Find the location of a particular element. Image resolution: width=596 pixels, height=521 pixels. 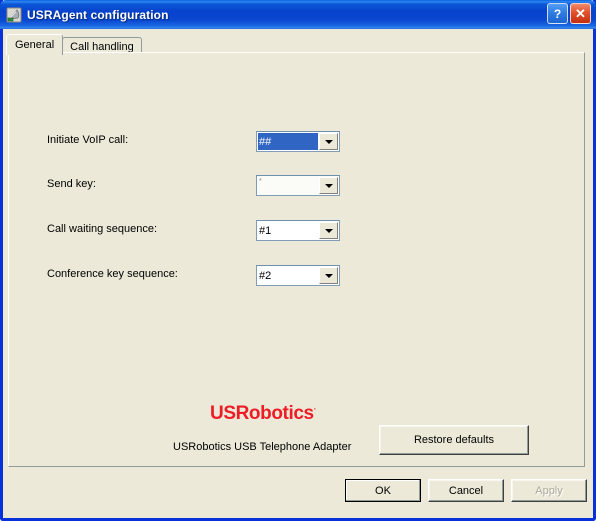

satellite-dish-icon is located at coordinates (14, 15).